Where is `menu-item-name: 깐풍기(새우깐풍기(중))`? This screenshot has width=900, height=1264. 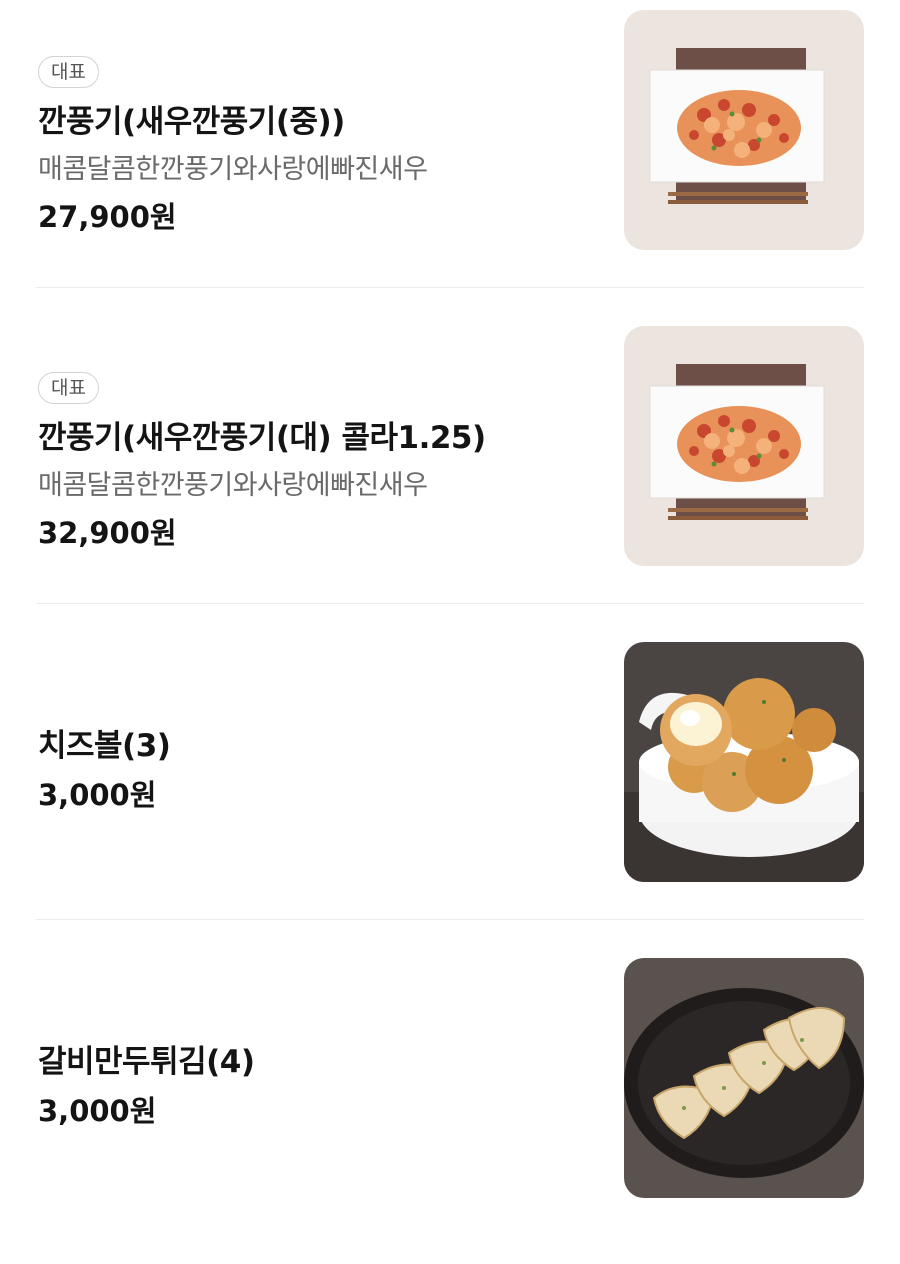
menu-item-name: 깐풍기(새우깐풍기(중)) is located at coordinates (191, 122).